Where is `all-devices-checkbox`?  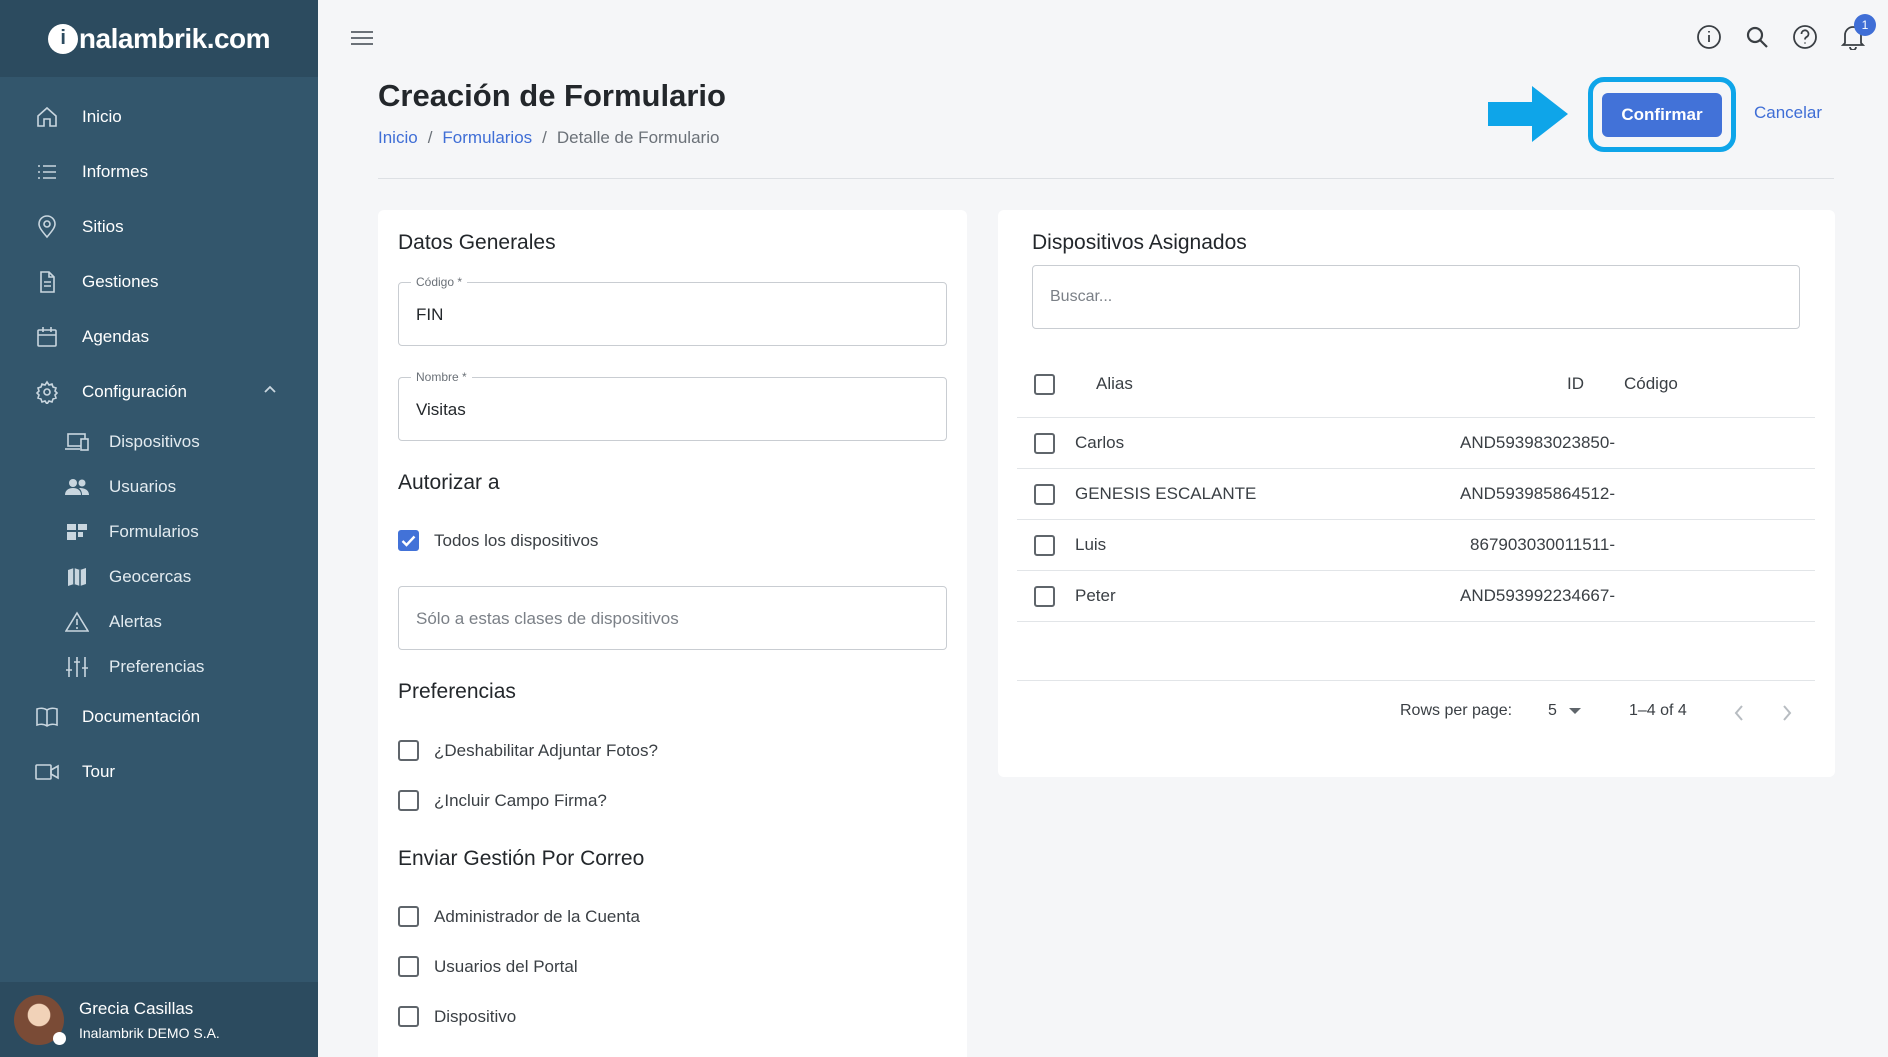
all-devices-checkbox is located at coordinates (408, 540).